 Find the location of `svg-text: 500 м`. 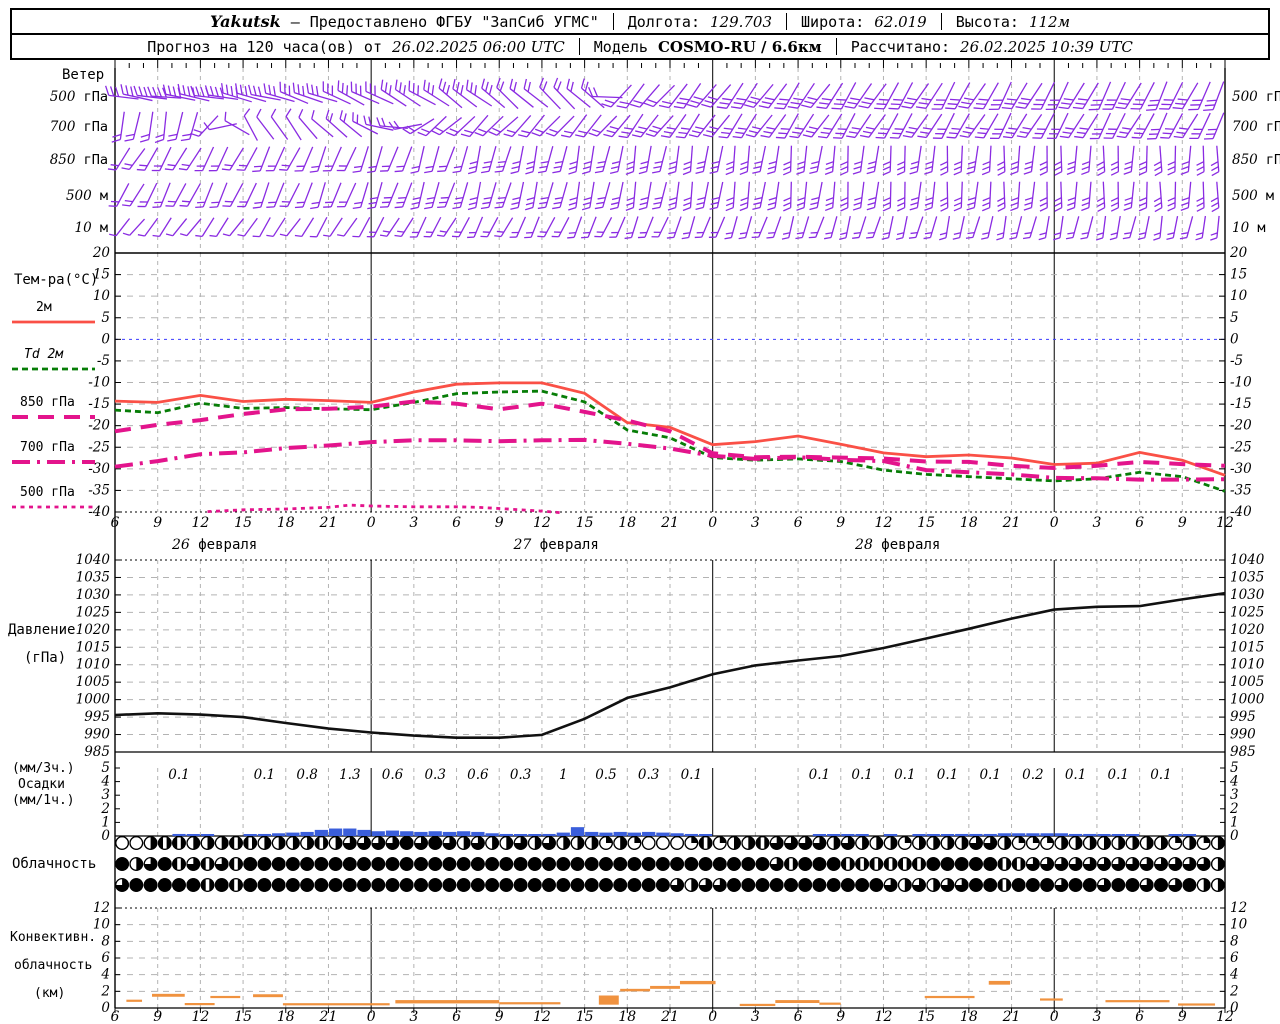

svg-text: 500 м is located at coordinates (87, 196).